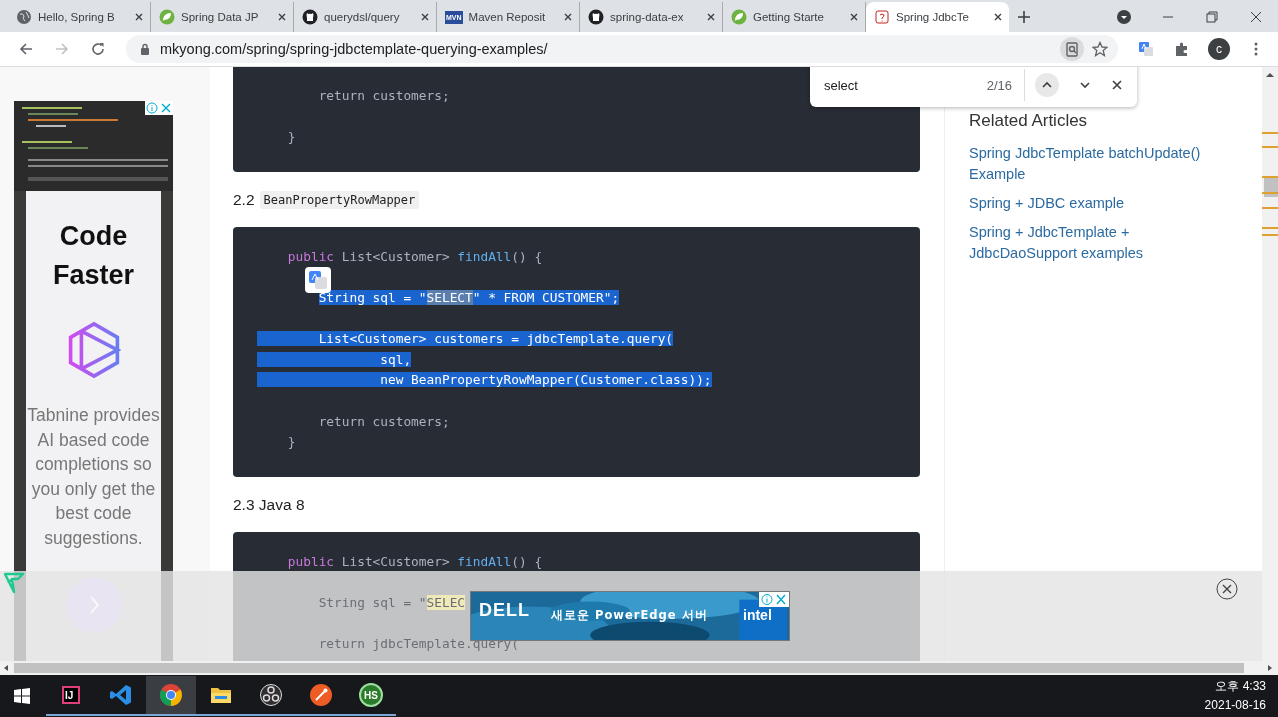  Describe the element at coordinates (222, 17) in the screenshot. I see `browser-tab: Spring Data JP` at that location.